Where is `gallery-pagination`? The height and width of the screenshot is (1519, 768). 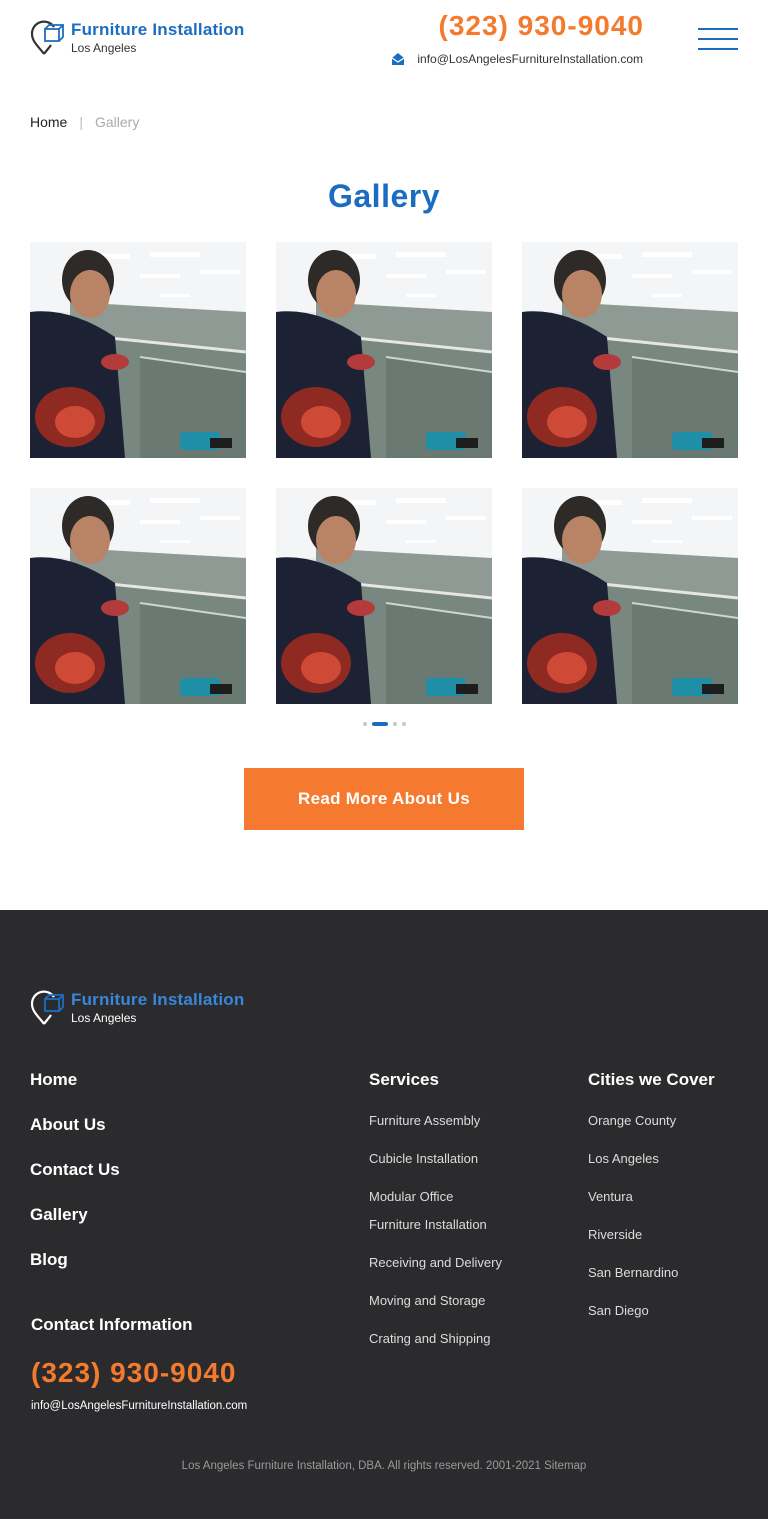
gallery-pagination is located at coordinates (384, 724).